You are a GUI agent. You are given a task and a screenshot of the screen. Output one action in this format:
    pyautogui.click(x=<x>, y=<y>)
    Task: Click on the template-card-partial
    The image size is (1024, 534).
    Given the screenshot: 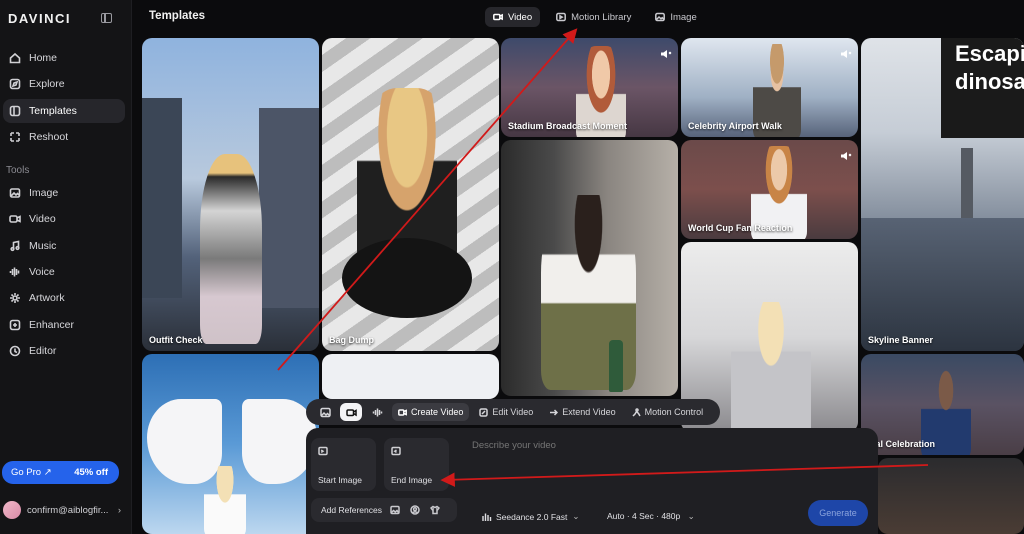 What is the action you would take?
    pyautogui.click(x=410, y=376)
    